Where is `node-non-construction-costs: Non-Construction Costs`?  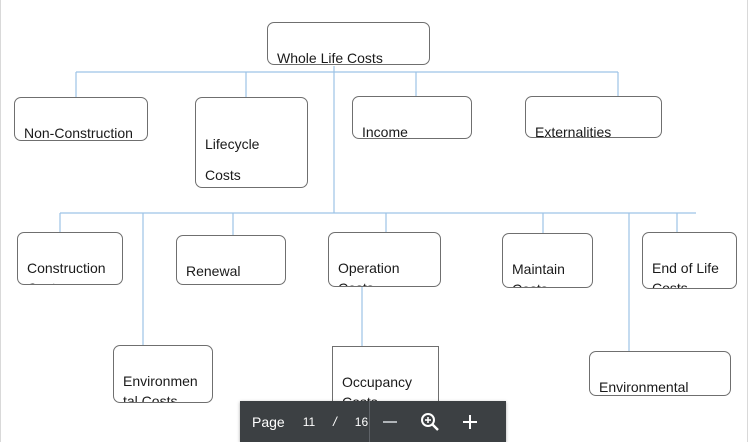 node-non-construction-costs: Non-Construction Costs is located at coordinates (81, 119).